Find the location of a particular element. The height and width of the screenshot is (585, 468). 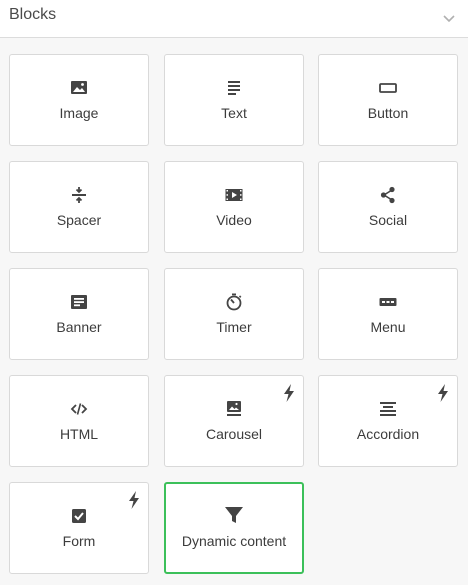

block-banner: Banner is located at coordinates (79, 314).